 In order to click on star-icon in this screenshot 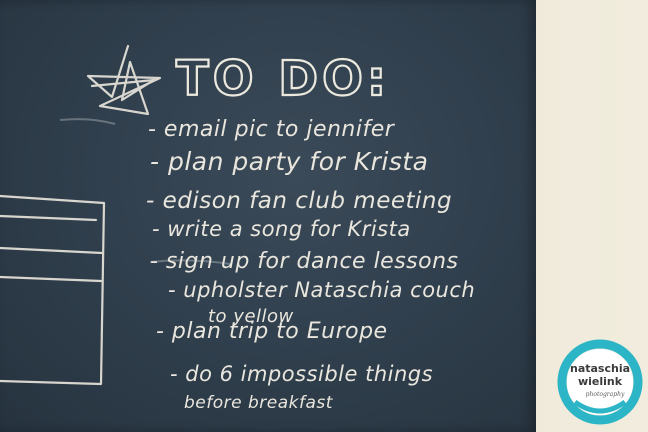, I will do `click(124, 80)`.